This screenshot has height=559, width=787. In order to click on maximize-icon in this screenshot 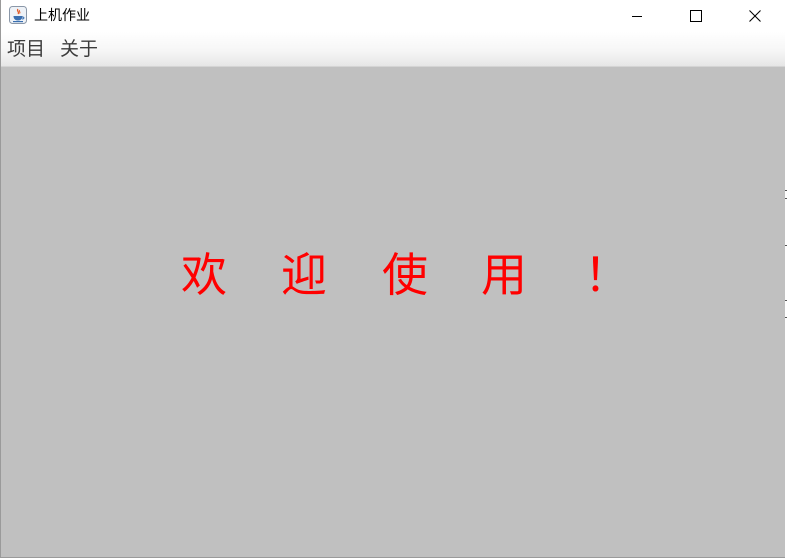, I will do `click(696, 15)`.